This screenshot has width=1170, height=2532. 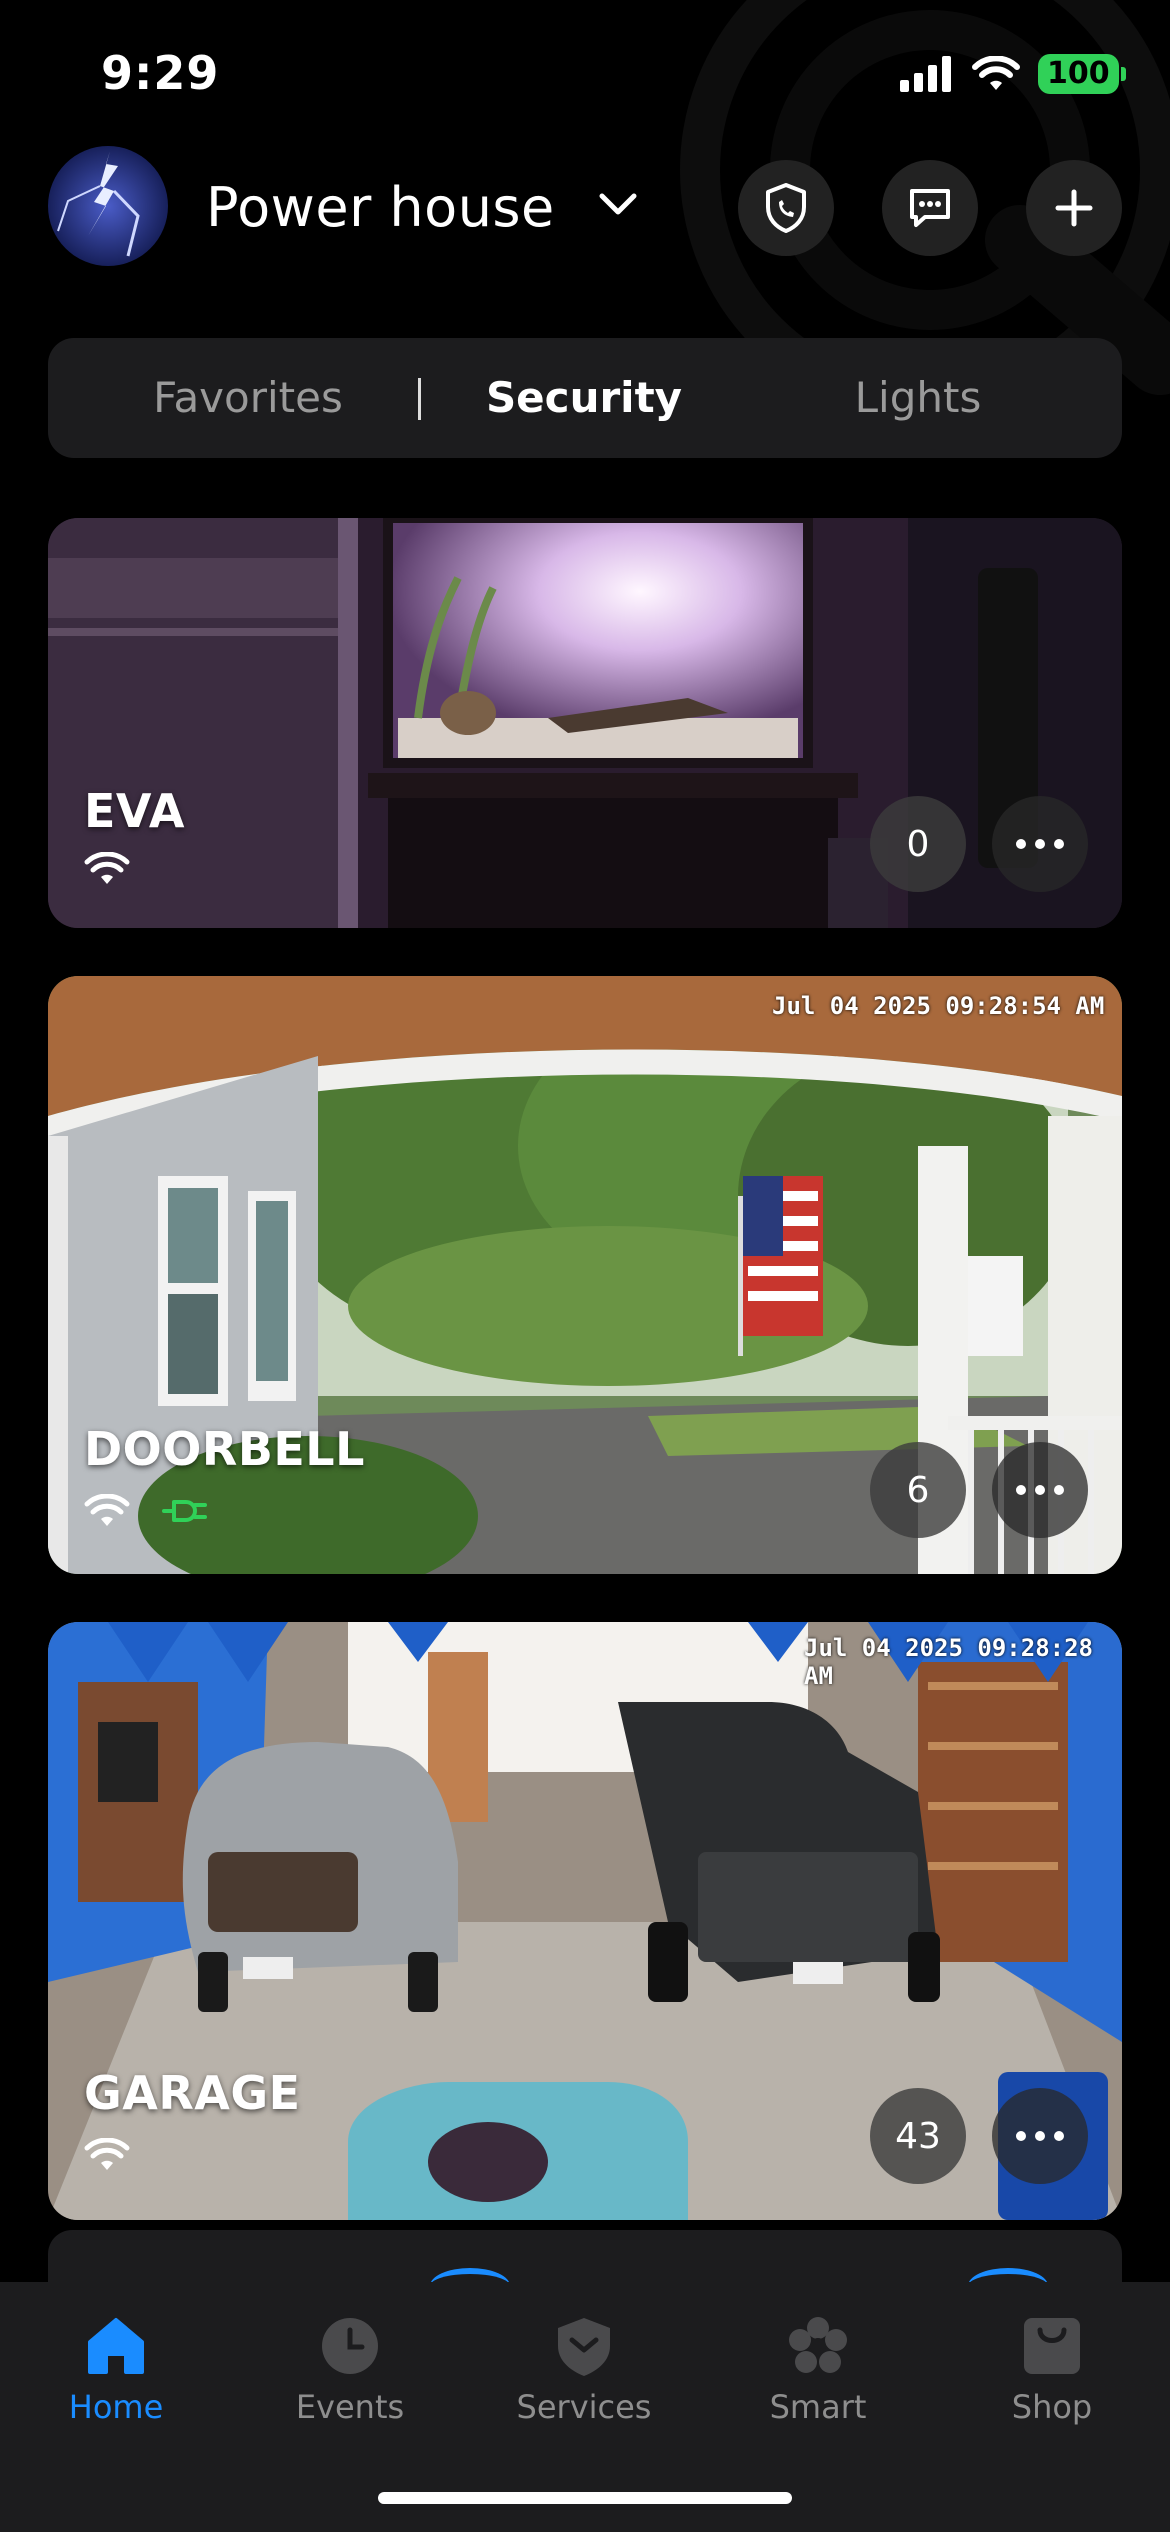 I want to click on nav-label: Shop, so click(x=1052, y=2407).